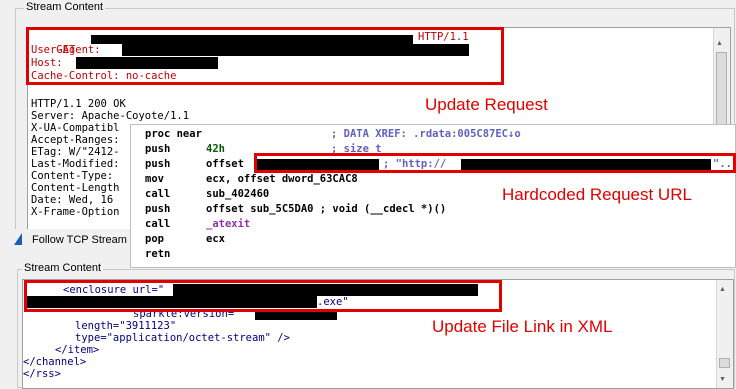 This screenshot has height=389, width=736. Describe the element at coordinates (215, 149) in the screenshot. I see `asm-operand: 42h` at that location.